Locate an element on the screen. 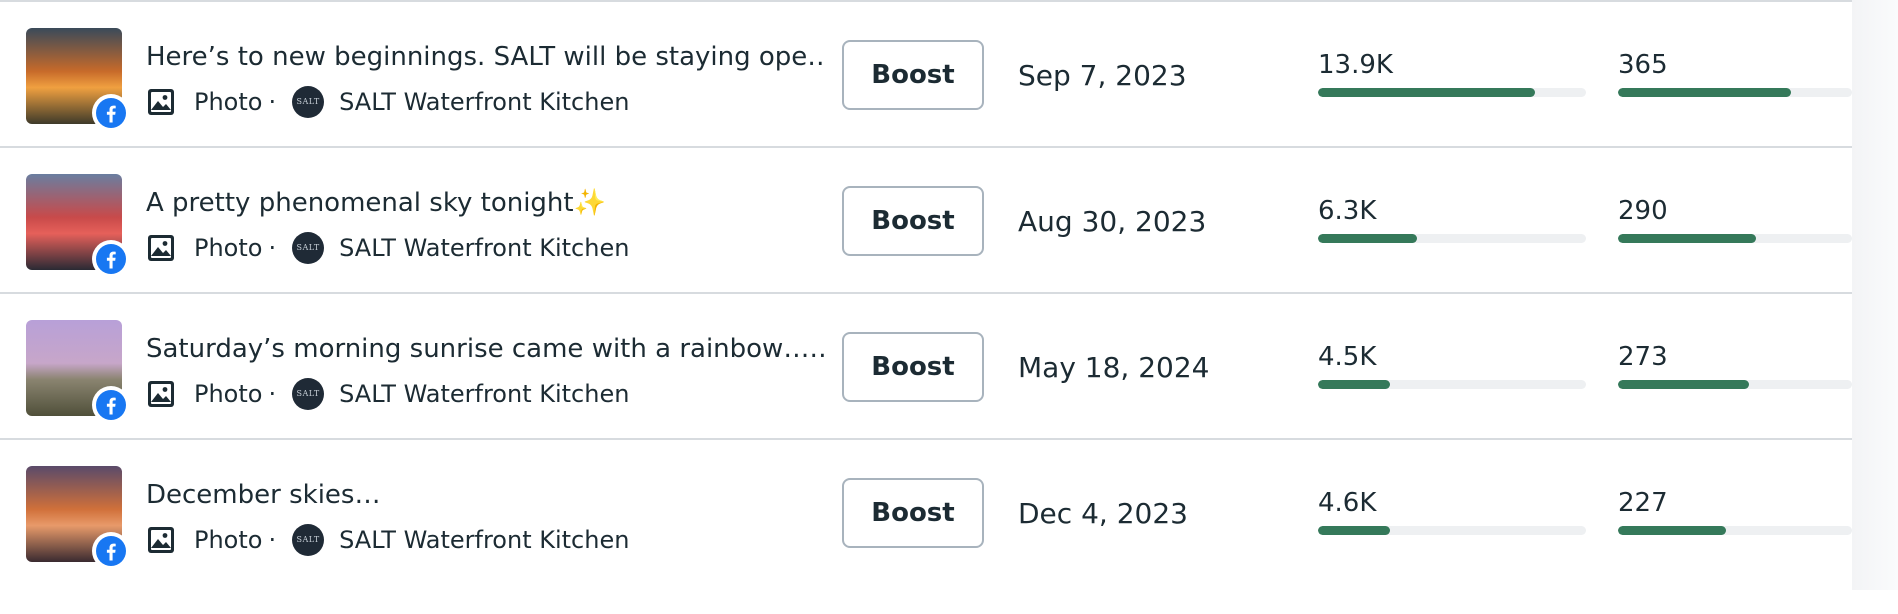 The image size is (1898, 614). reach-metric: 6.3K is located at coordinates (1452, 219).